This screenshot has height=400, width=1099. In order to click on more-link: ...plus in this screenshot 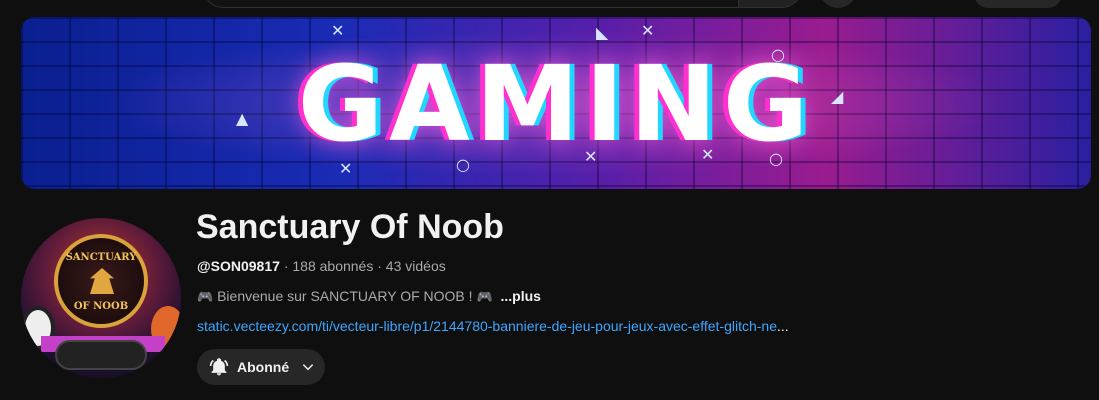, I will do `click(521, 296)`.